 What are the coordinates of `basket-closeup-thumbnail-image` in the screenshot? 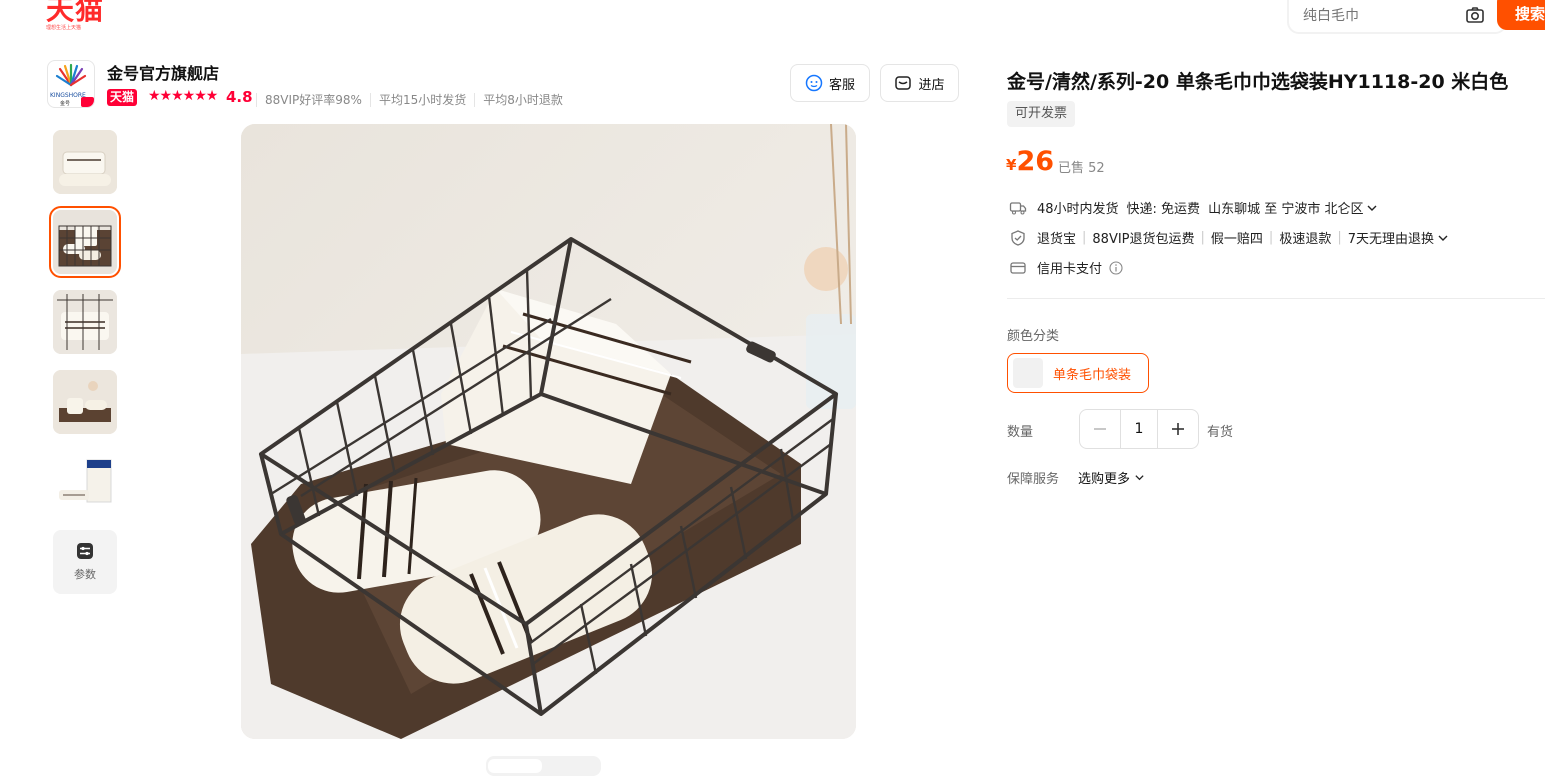 It's located at (85, 322).